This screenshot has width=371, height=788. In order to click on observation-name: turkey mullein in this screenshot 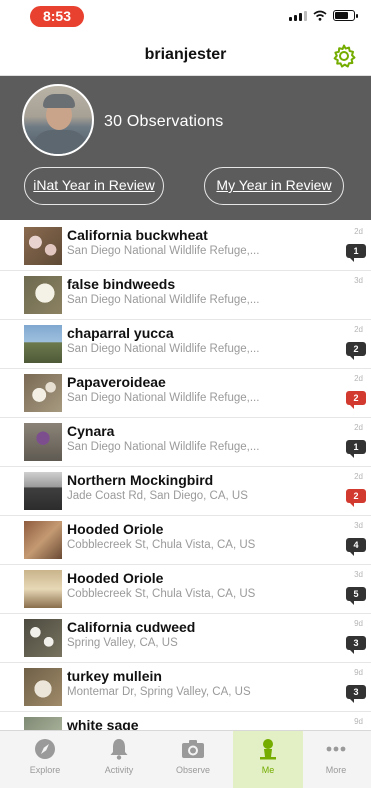, I will do `click(114, 676)`.